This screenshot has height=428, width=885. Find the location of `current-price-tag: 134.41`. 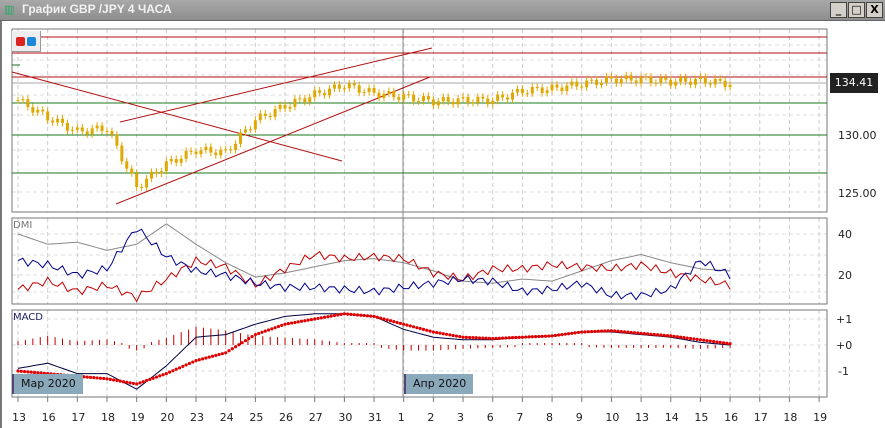

current-price-tag: 134.41 is located at coordinates (854, 83).